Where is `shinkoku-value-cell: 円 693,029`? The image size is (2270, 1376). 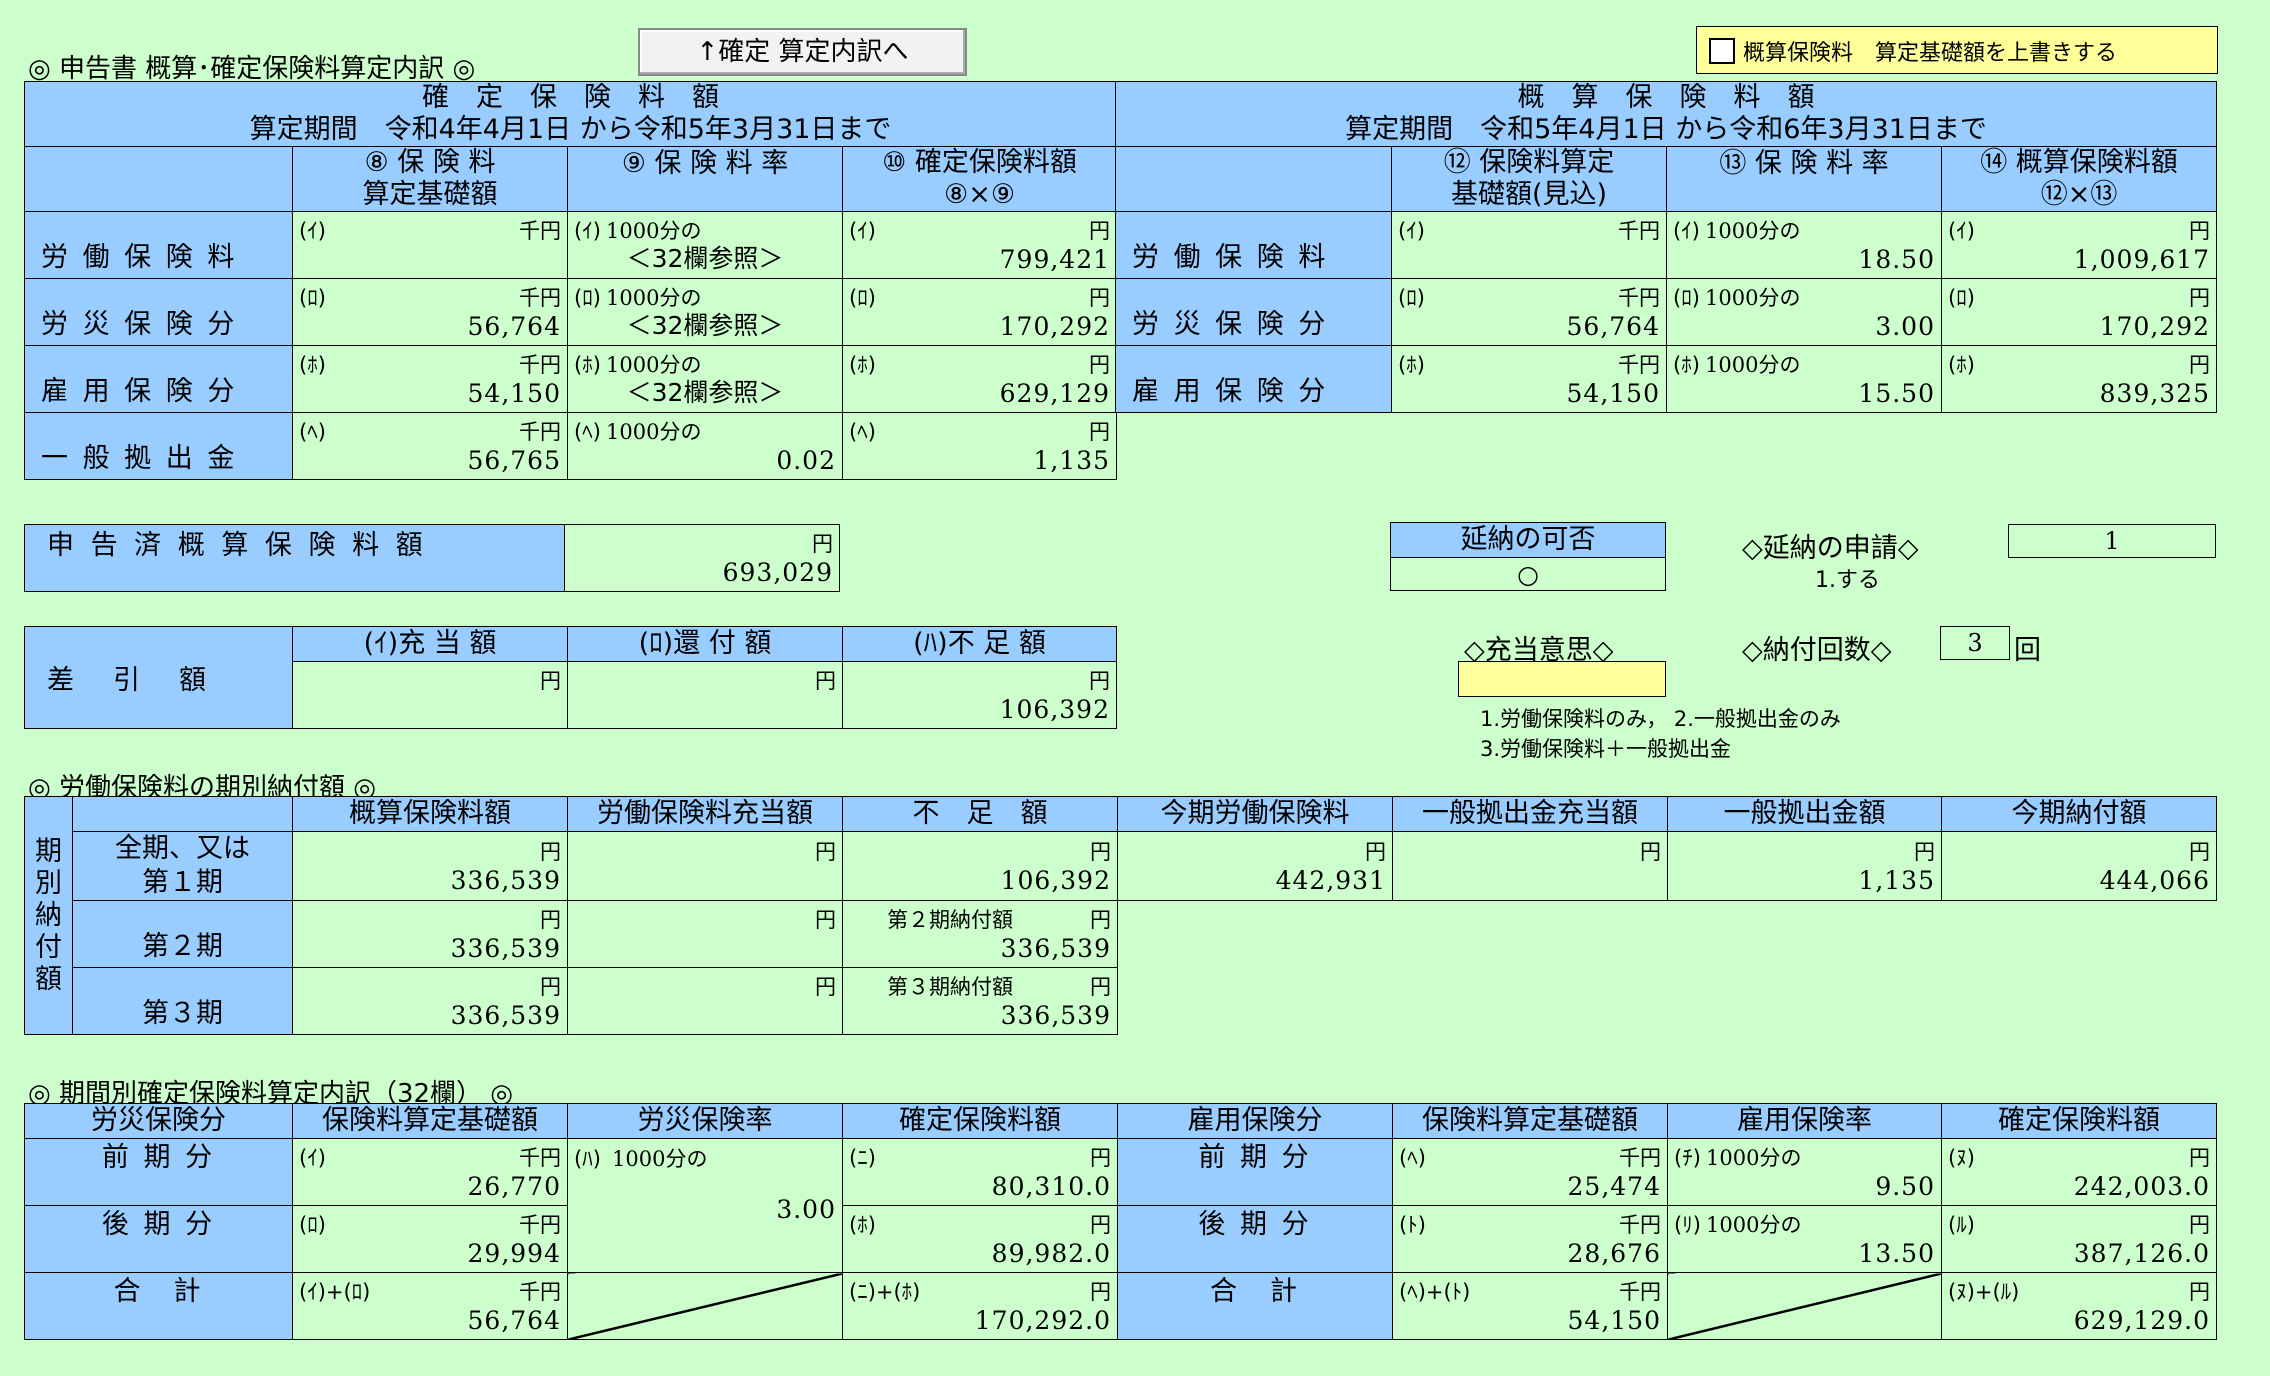 shinkoku-value-cell: 円 693,029 is located at coordinates (702, 558).